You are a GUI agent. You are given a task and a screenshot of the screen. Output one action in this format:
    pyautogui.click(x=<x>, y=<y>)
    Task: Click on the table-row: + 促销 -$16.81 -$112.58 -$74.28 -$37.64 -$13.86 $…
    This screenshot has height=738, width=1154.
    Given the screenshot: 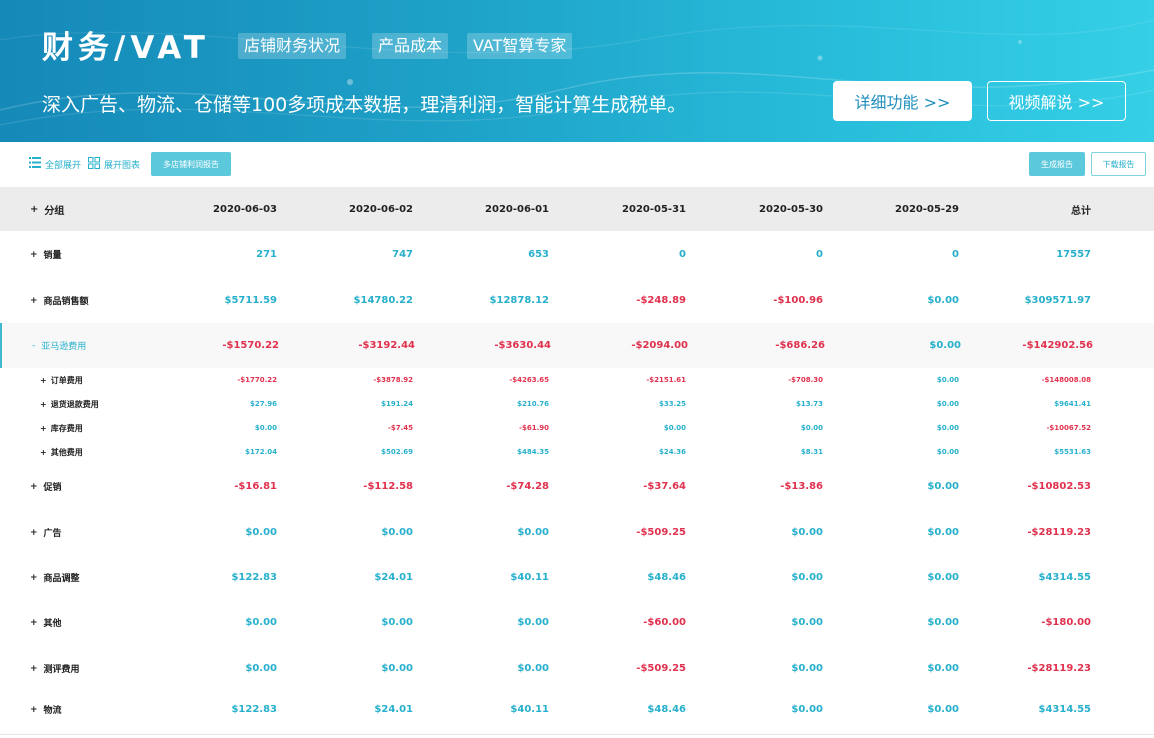 What is the action you would take?
    pyautogui.click(x=577, y=486)
    